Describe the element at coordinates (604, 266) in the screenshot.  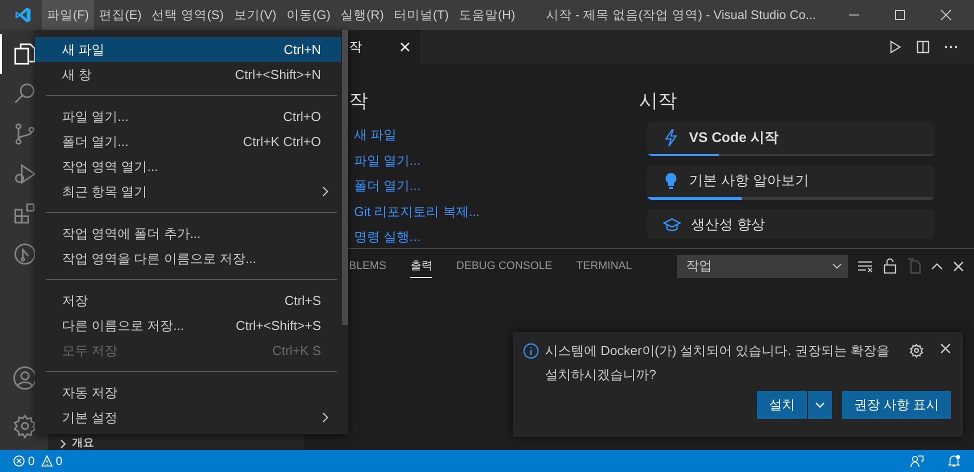
I see `panel-tab: TERMINAL` at that location.